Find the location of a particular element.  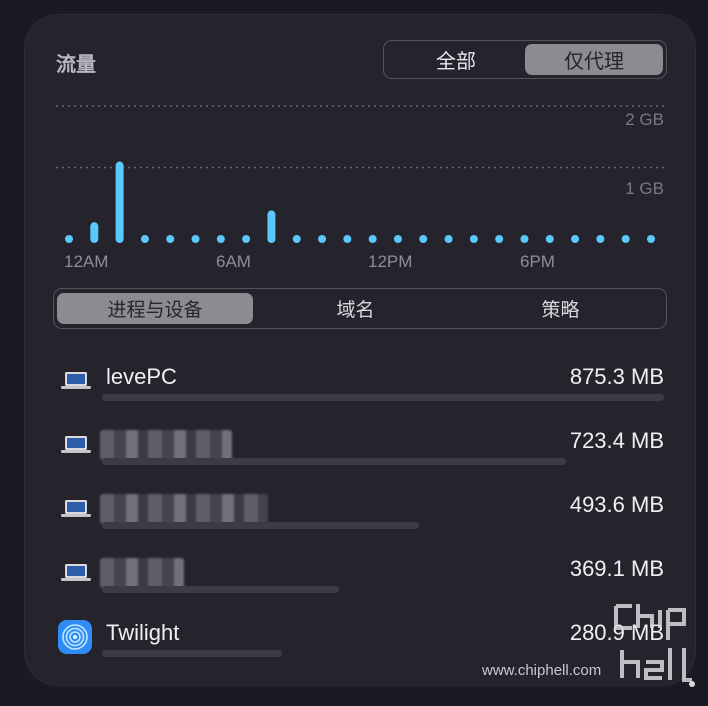

tab-domains: 域名 is located at coordinates (355, 308).